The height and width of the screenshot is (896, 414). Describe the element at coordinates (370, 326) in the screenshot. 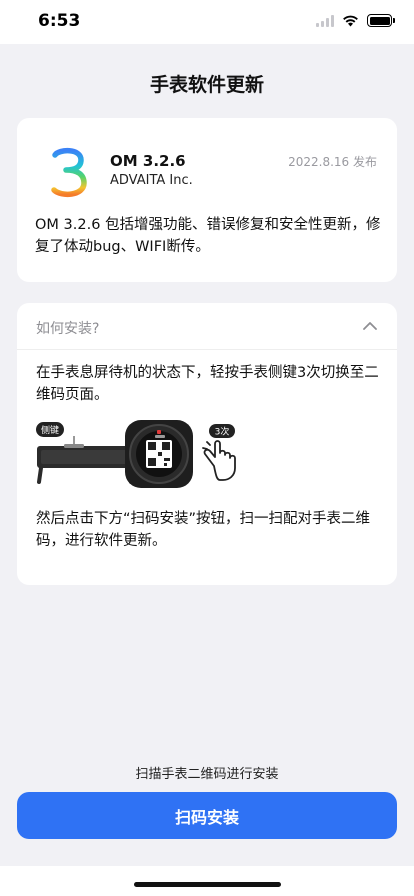

I see `chevron-up-icon` at that location.